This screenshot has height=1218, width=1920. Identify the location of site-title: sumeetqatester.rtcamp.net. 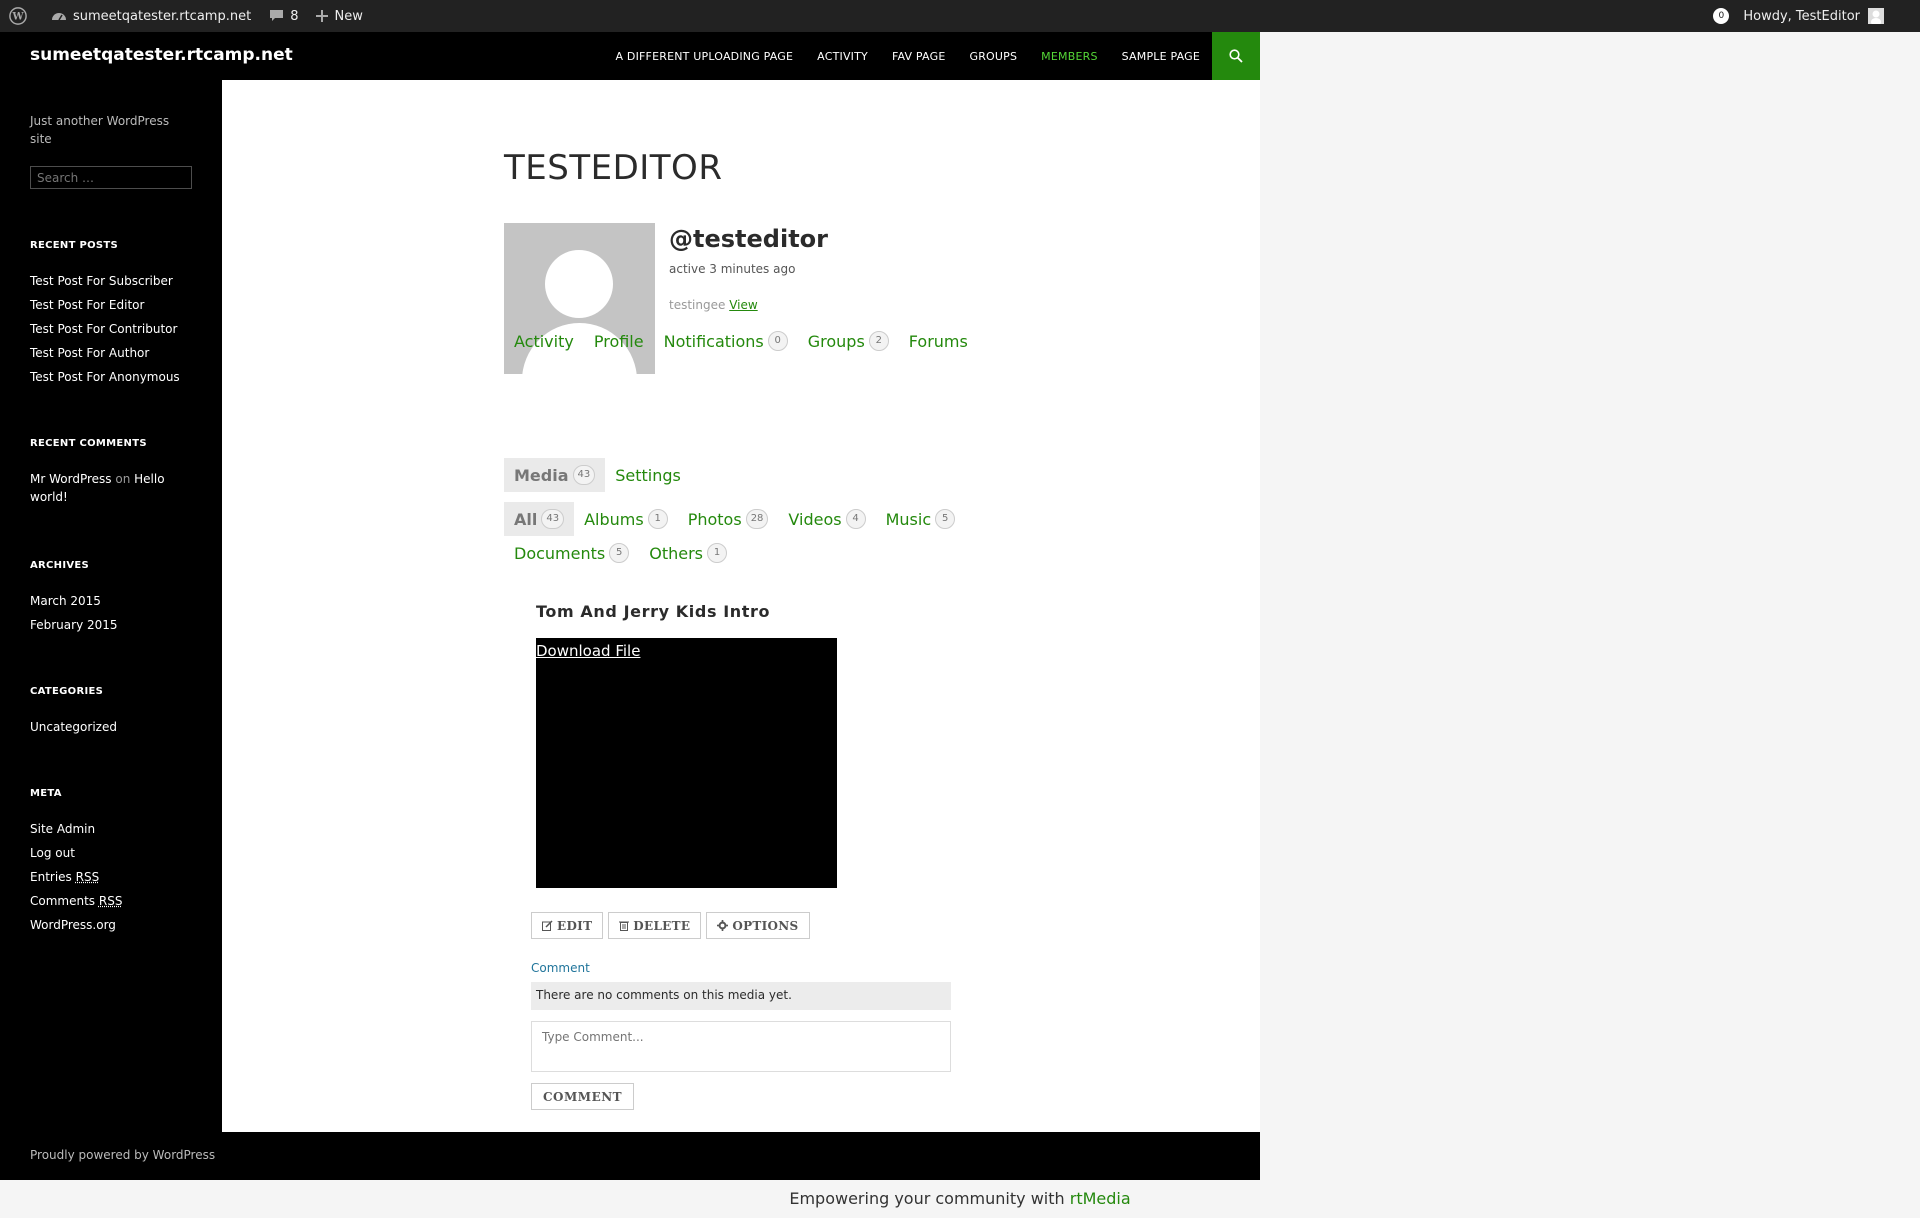
(161, 55).